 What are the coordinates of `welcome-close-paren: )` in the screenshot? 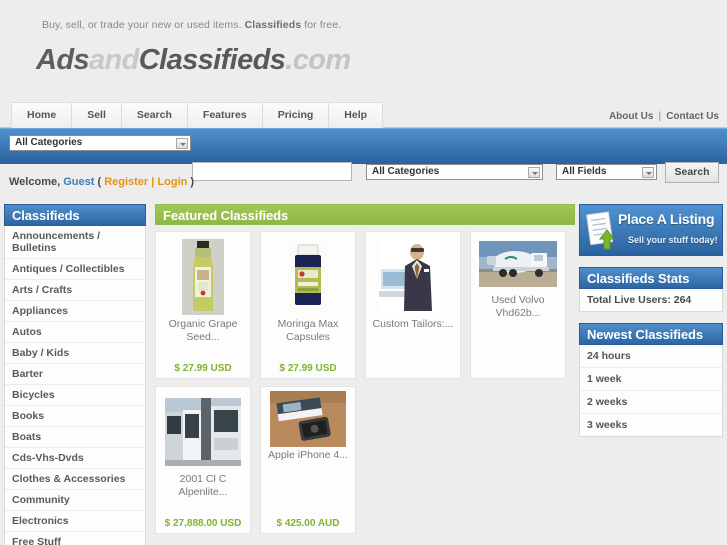 It's located at (191, 182).